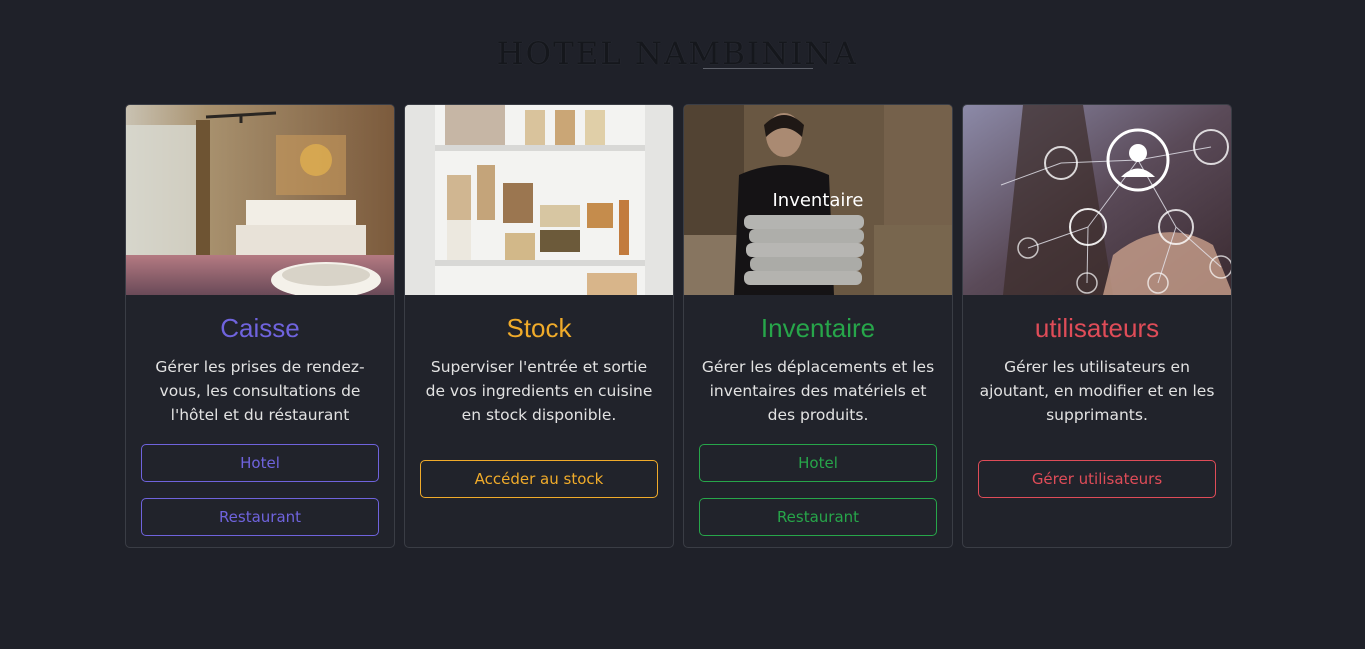 This screenshot has width=1365, height=649. Describe the element at coordinates (818, 517) in the screenshot. I see `inventaire-restaurant-button: Restaurant` at that location.